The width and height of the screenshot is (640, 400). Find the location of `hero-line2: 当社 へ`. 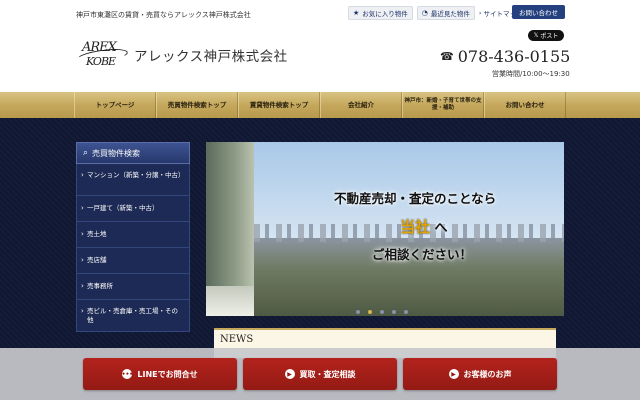

hero-line2: 当社 へ is located at coordinates (424, 226).